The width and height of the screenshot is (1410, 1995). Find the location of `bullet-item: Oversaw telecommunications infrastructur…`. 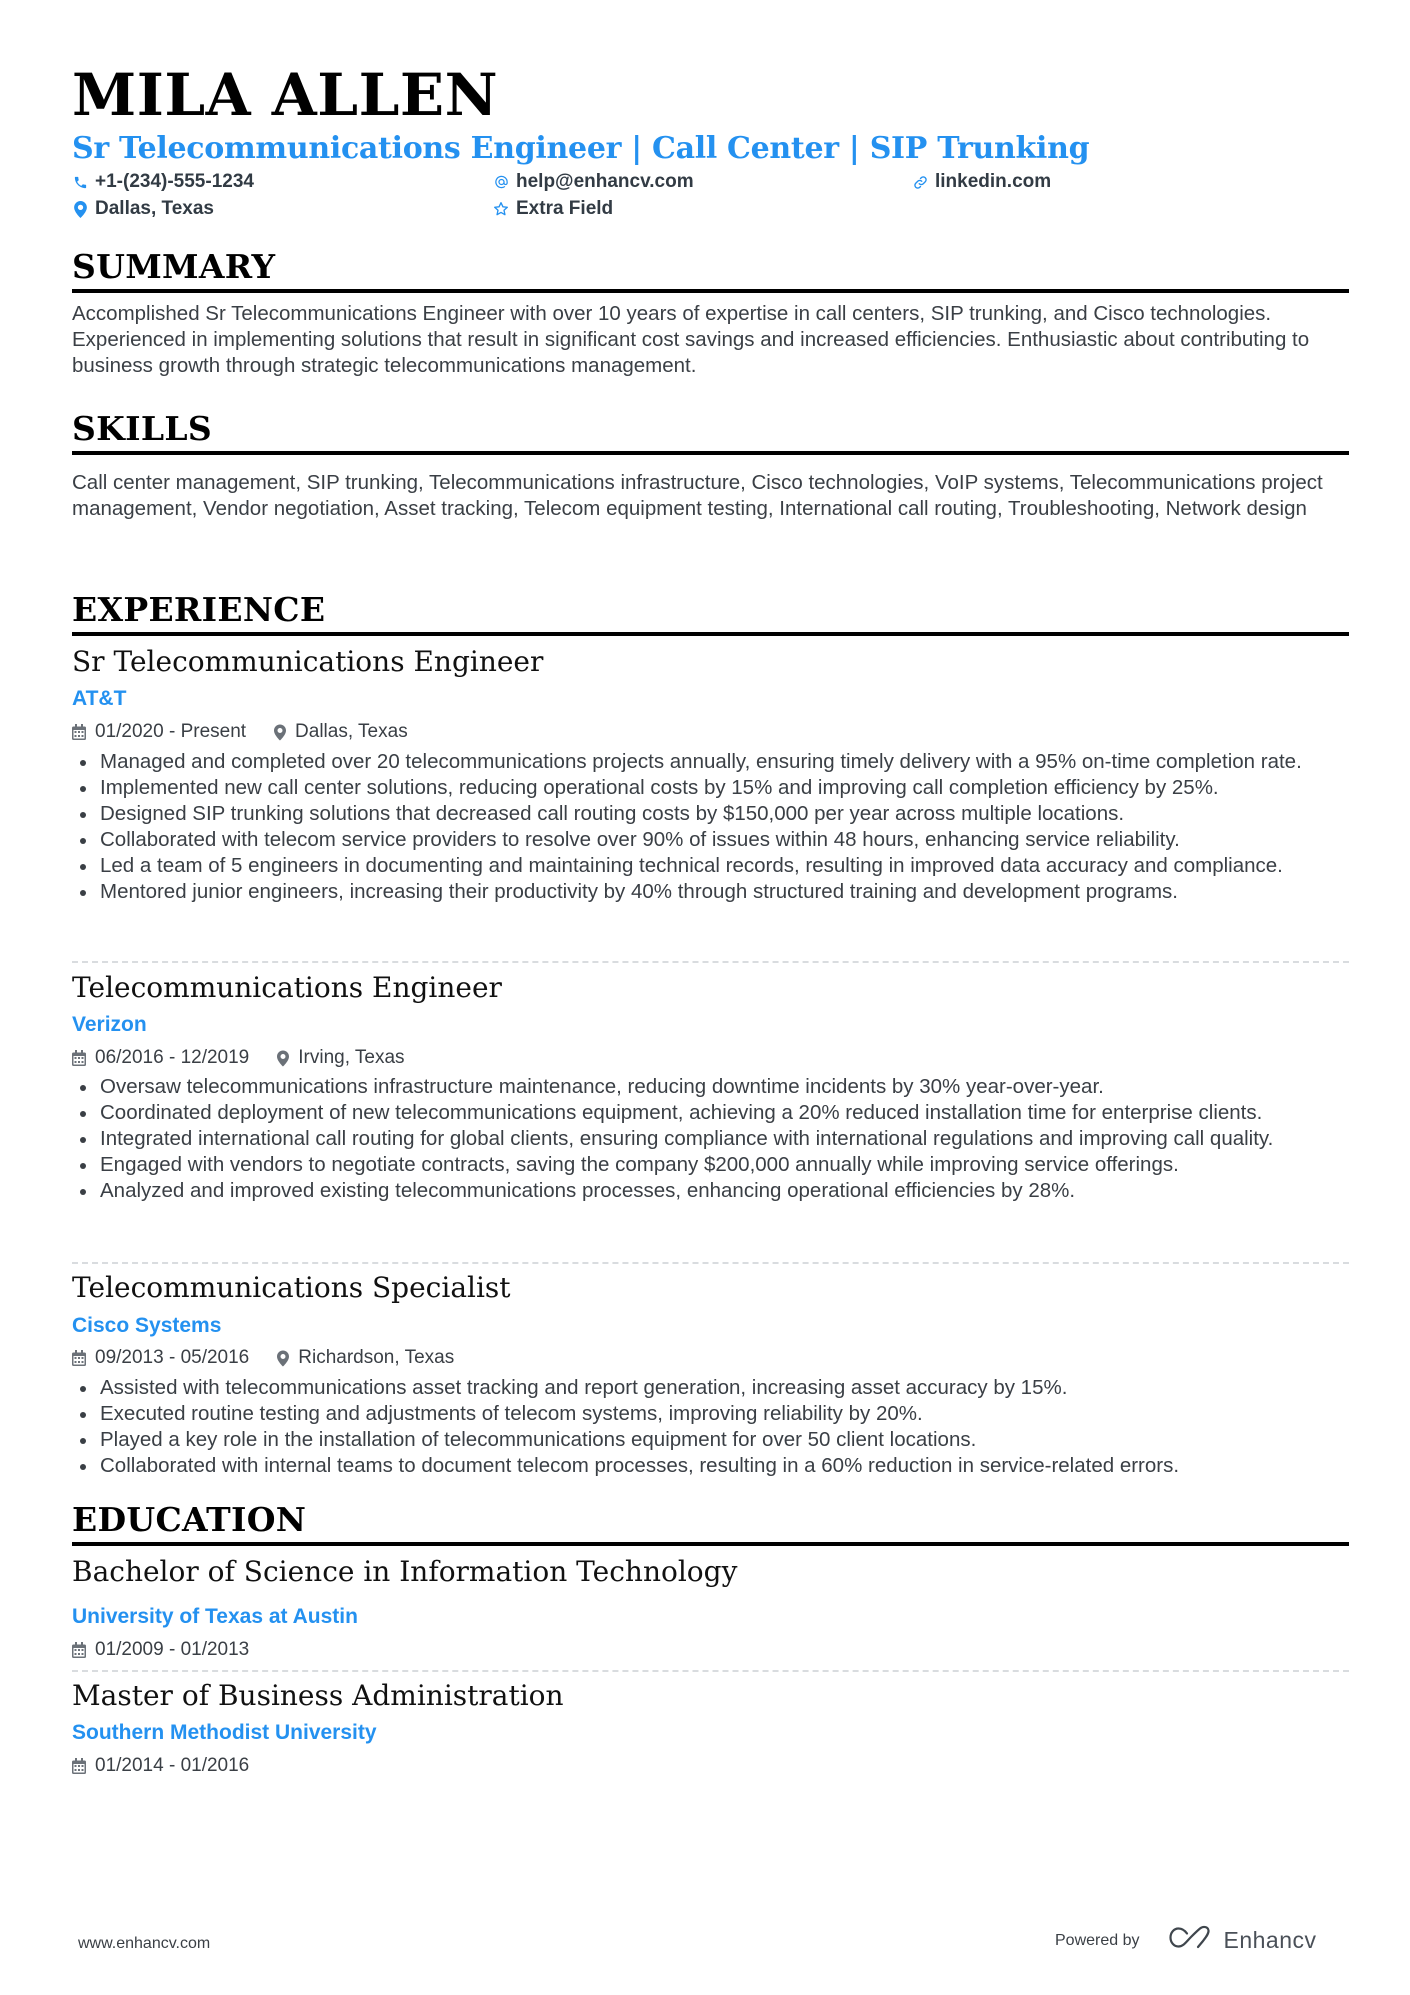

bullet-item: Oversaw telecommunications infrastructur… is located at coordinates (710, 1087).